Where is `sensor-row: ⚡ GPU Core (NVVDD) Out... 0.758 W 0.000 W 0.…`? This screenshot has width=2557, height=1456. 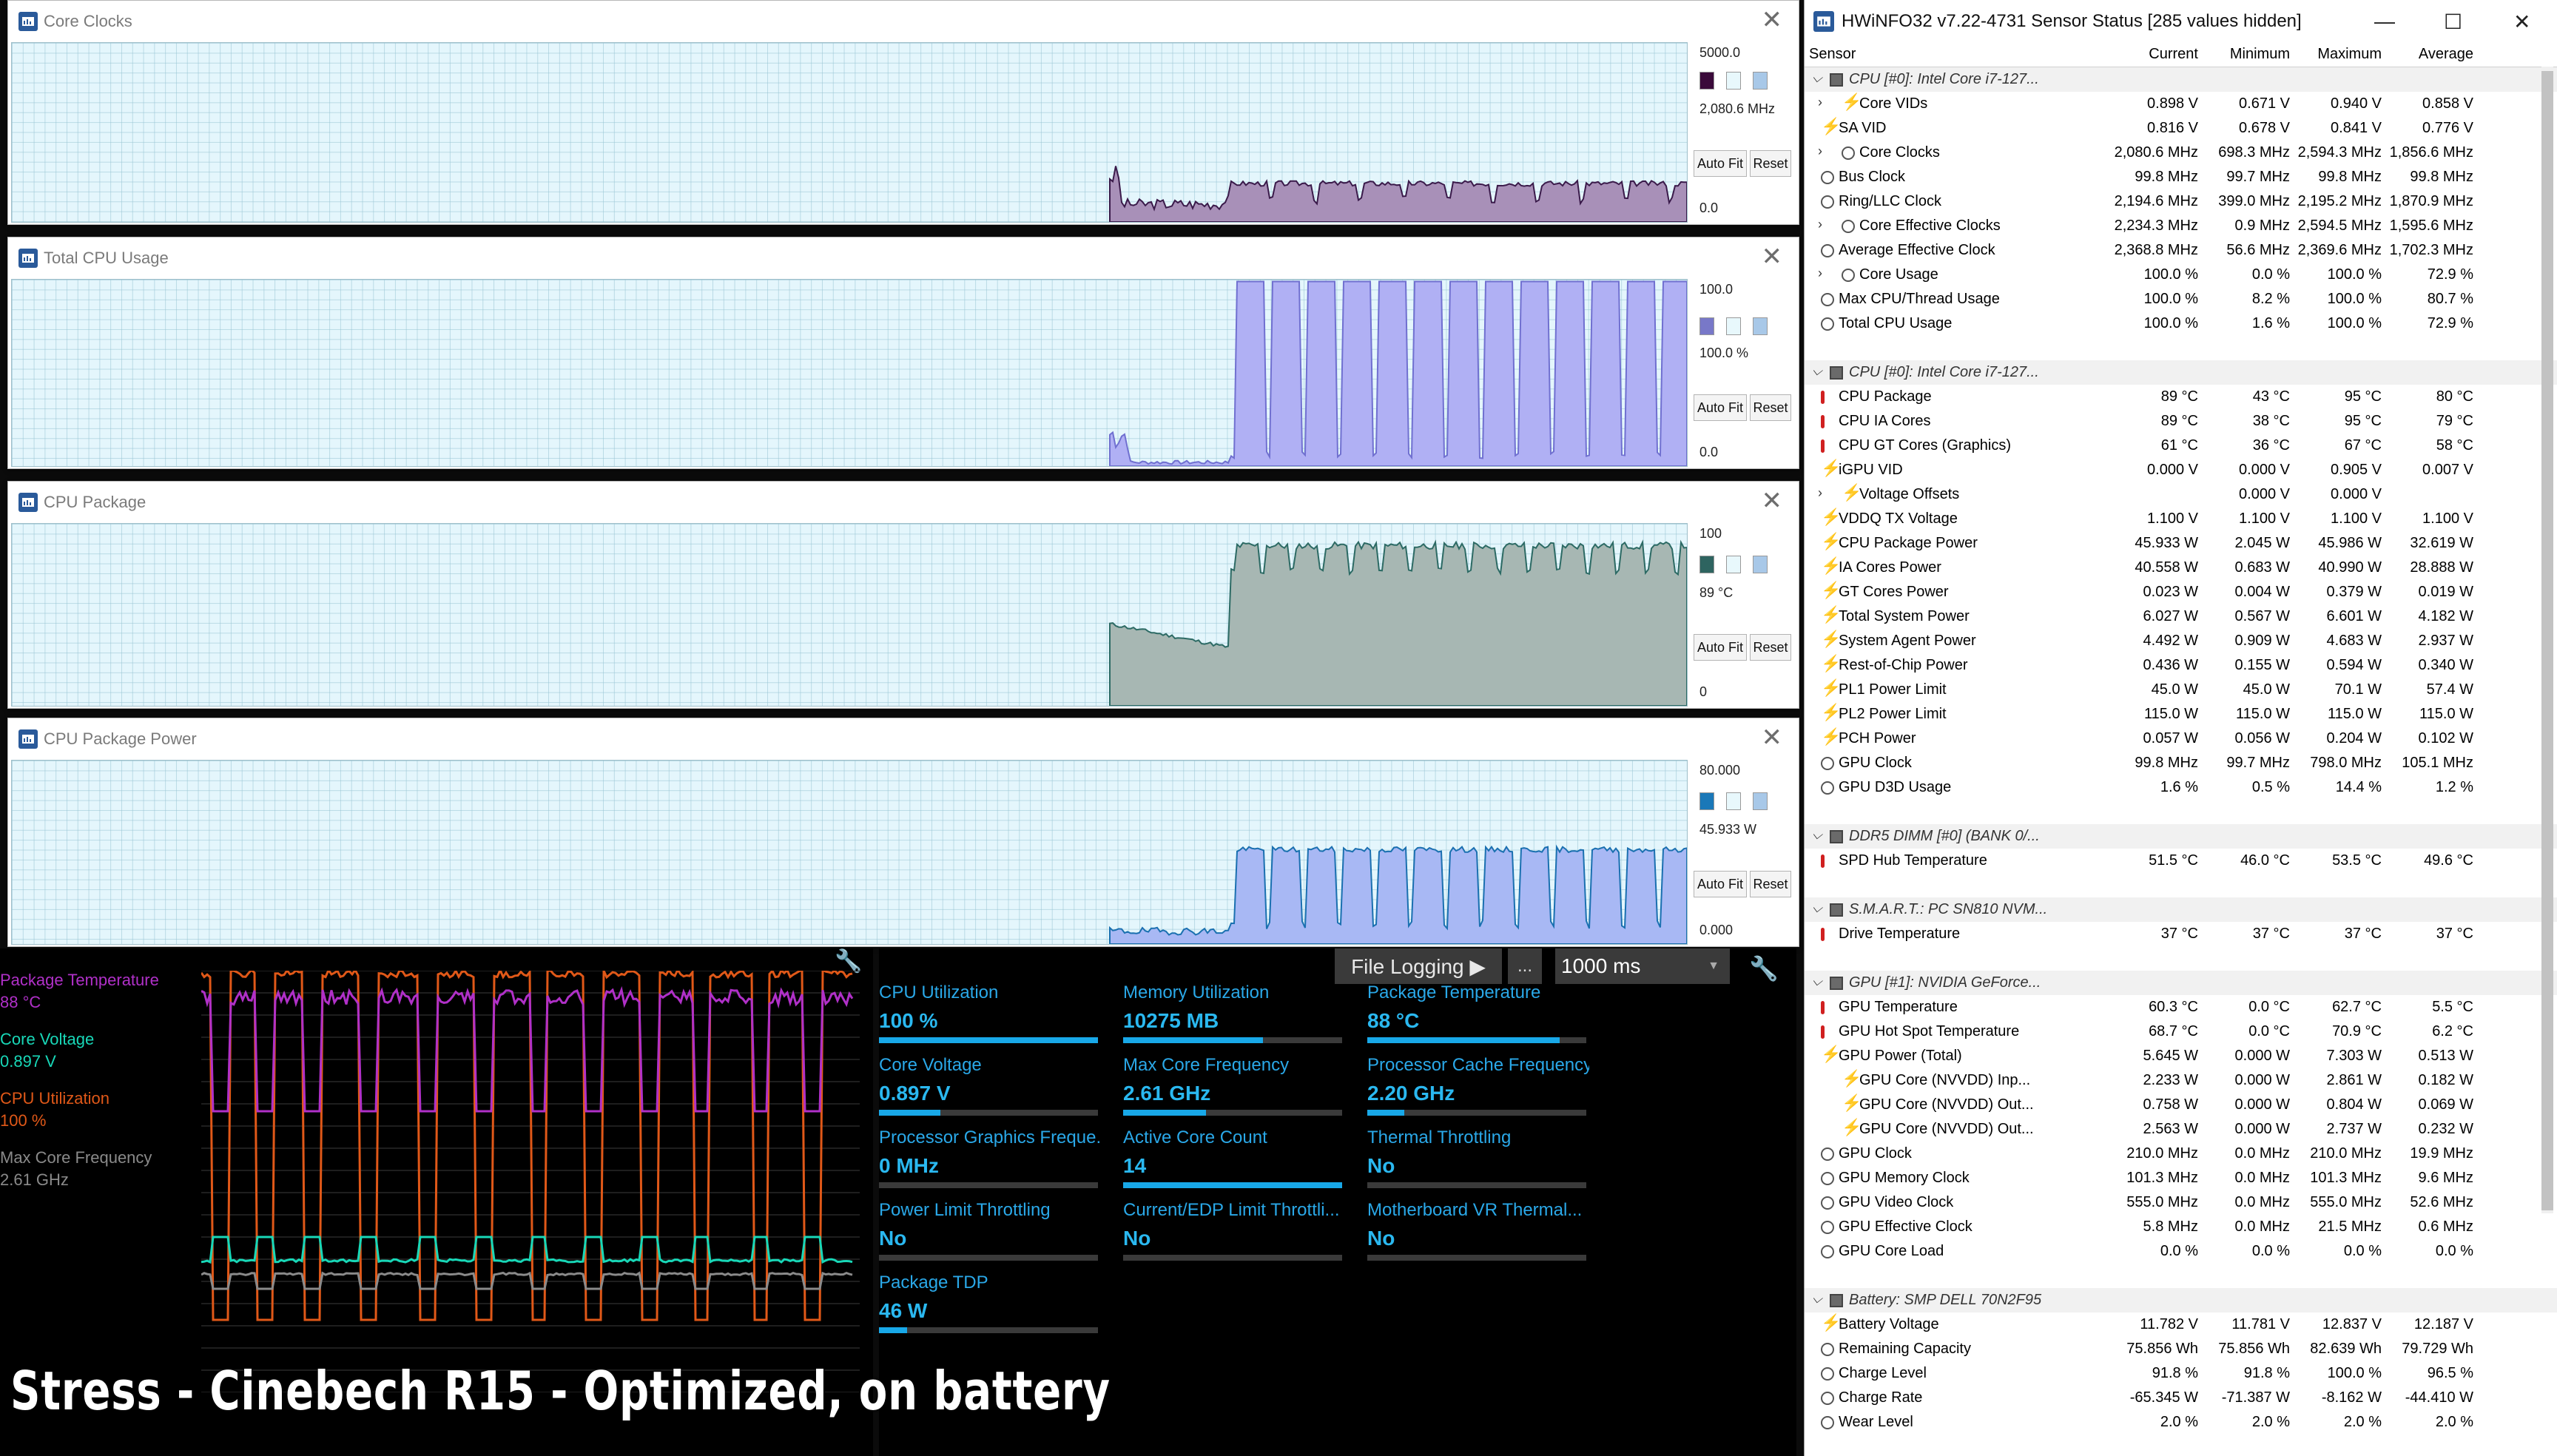
sensor-row: ⚡ GPU Core (NVVDD) Out... 0.758 W 0.000 W 0.… is located at coordinates (2181, 1105).